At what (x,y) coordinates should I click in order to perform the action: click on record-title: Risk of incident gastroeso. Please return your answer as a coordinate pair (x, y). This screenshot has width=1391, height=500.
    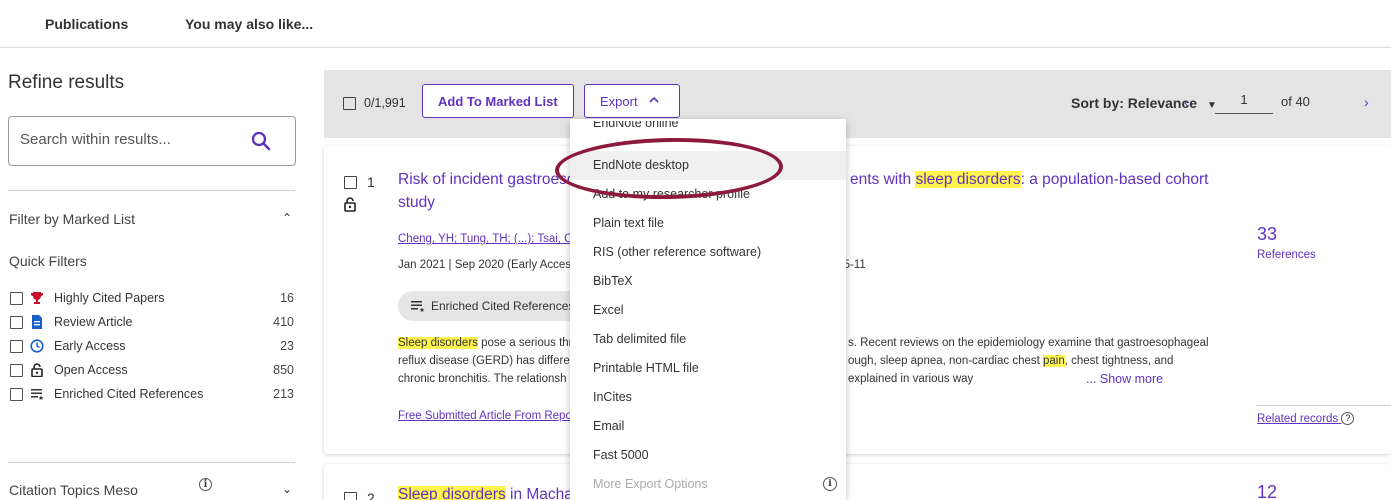
    Looking at the image, I should click on (486, 180).